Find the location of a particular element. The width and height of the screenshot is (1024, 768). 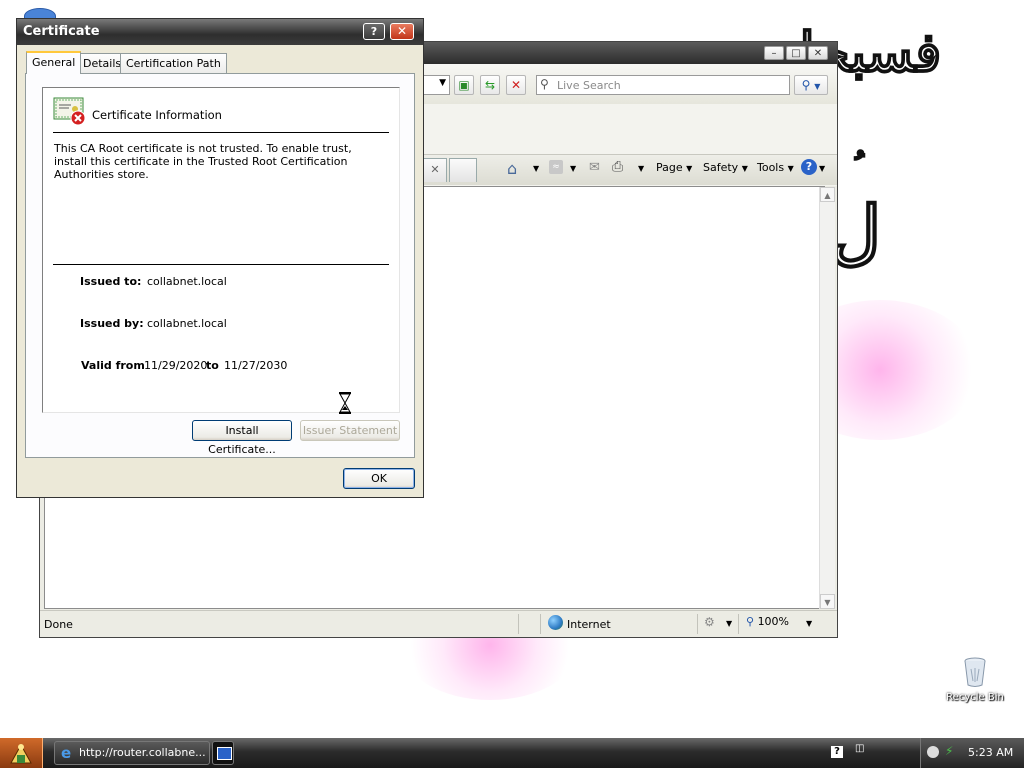

issued-by-label: Issued by: is located at coordinates (112, 323).